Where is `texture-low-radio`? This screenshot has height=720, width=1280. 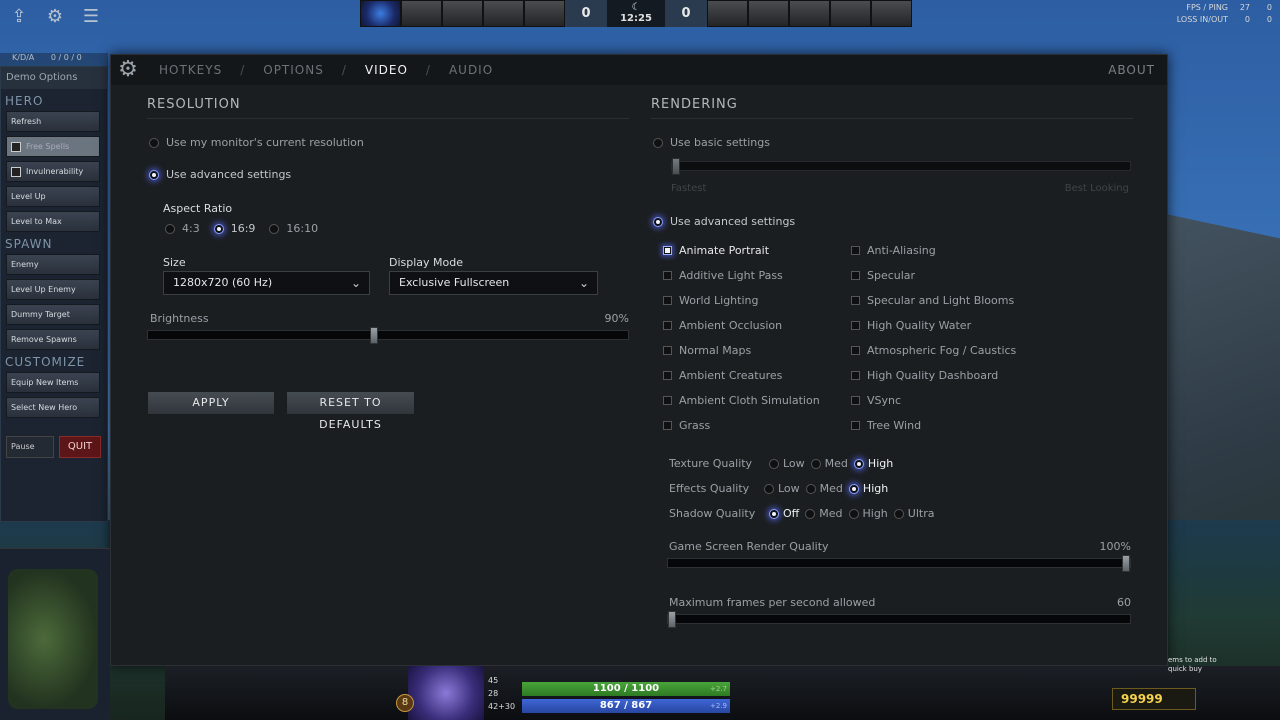 texture-low-radio is located at coordinates (774, 463).